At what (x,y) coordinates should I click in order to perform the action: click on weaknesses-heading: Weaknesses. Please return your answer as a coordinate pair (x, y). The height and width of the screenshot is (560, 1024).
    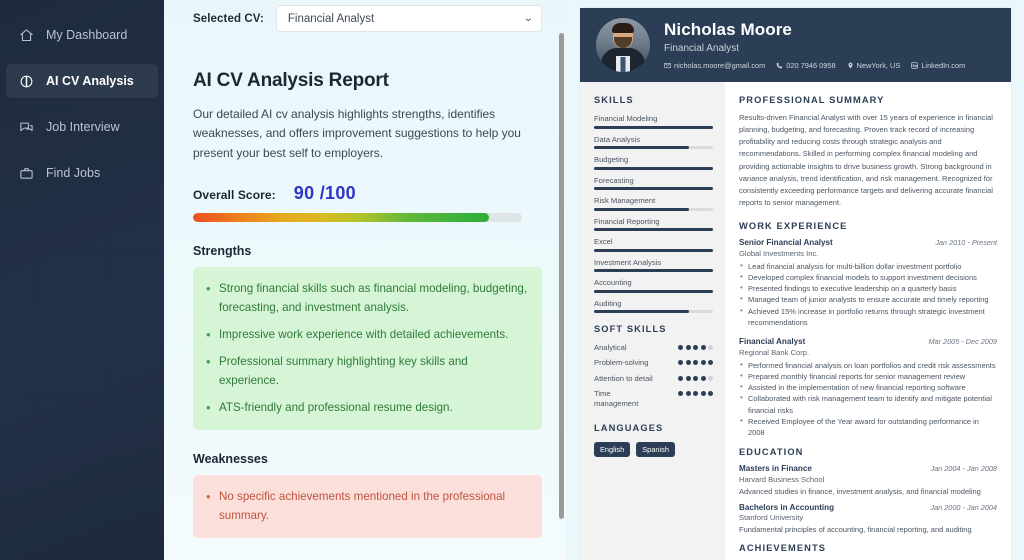
    Looking at the image, I should click on (230, 459).